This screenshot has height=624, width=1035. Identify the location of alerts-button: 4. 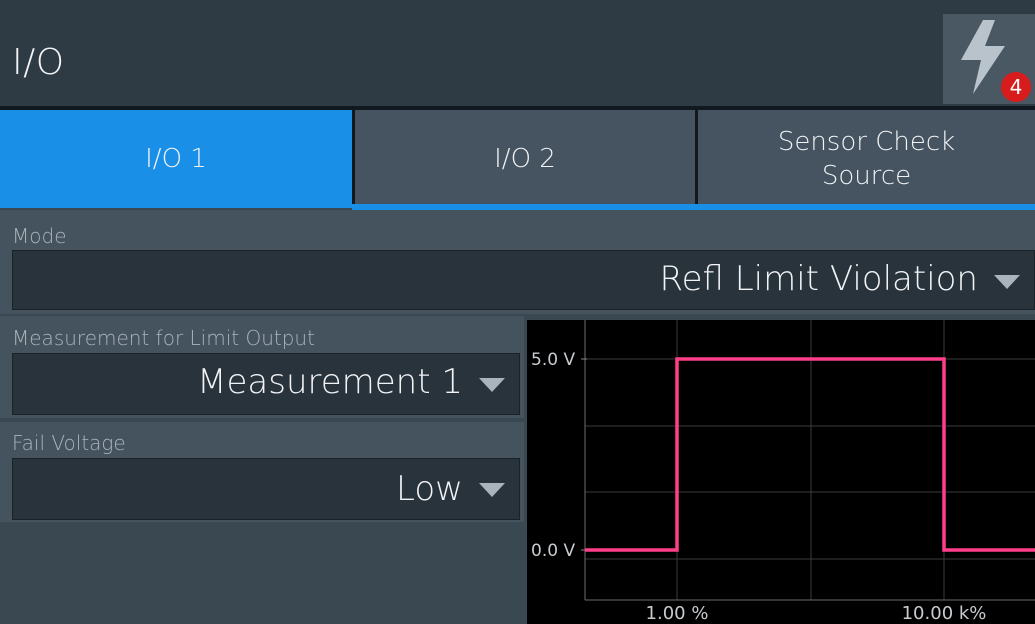
(989, 59).